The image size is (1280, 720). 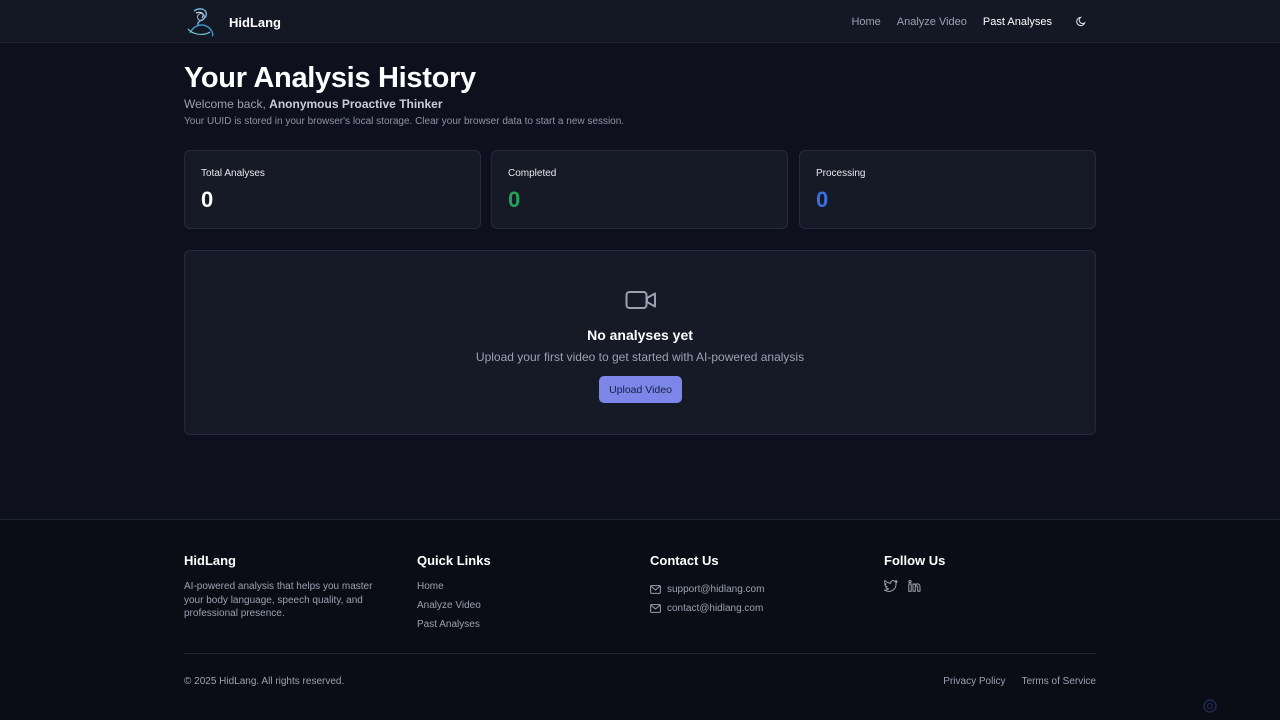 What do you see at coordinates (640, 335) in the screenshot?
I see `empty-state-title: No analyses yet` at bounding box center [640, 335].